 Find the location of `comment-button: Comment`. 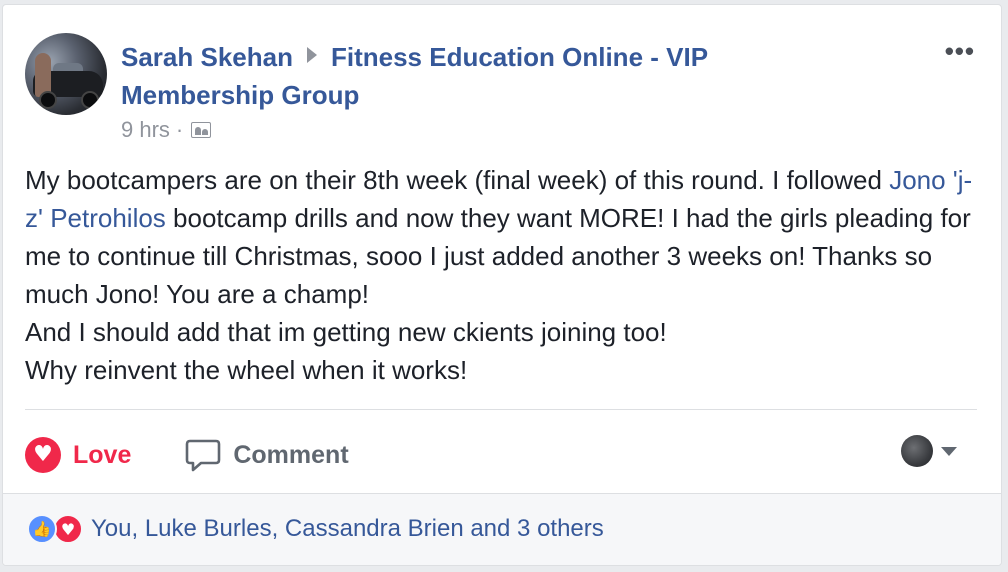

comment-button: Comment is located at coordinates (267, 455).